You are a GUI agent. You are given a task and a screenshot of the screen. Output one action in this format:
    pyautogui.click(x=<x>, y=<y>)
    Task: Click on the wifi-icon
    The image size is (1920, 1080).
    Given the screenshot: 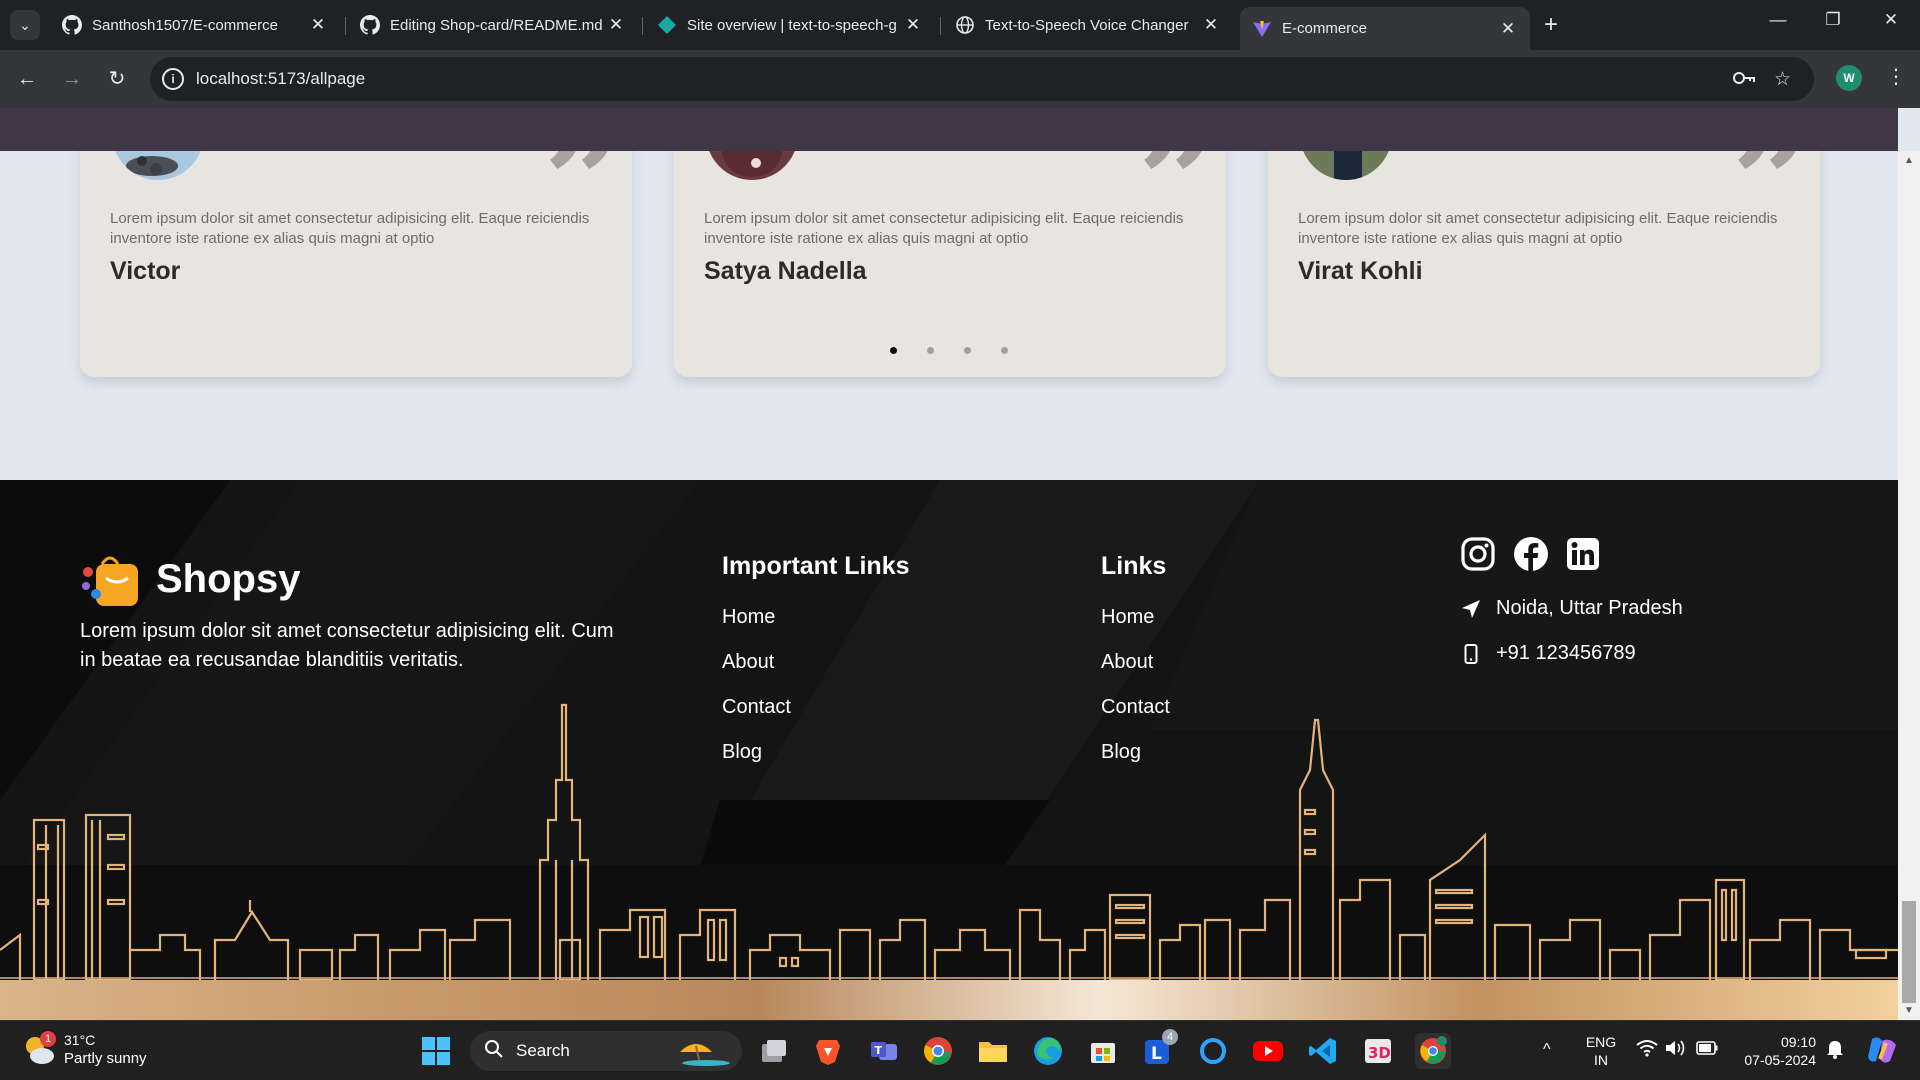 What is the action you would take?
    pyautogui.click(x=1647, y=1050)
    